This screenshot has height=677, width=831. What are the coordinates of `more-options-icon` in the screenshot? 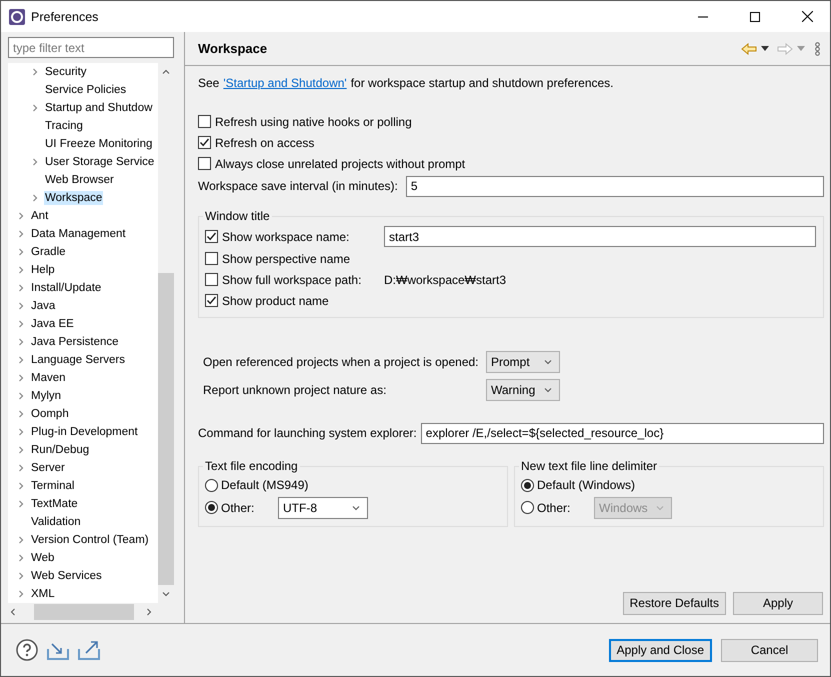 It's located at (817, 49).